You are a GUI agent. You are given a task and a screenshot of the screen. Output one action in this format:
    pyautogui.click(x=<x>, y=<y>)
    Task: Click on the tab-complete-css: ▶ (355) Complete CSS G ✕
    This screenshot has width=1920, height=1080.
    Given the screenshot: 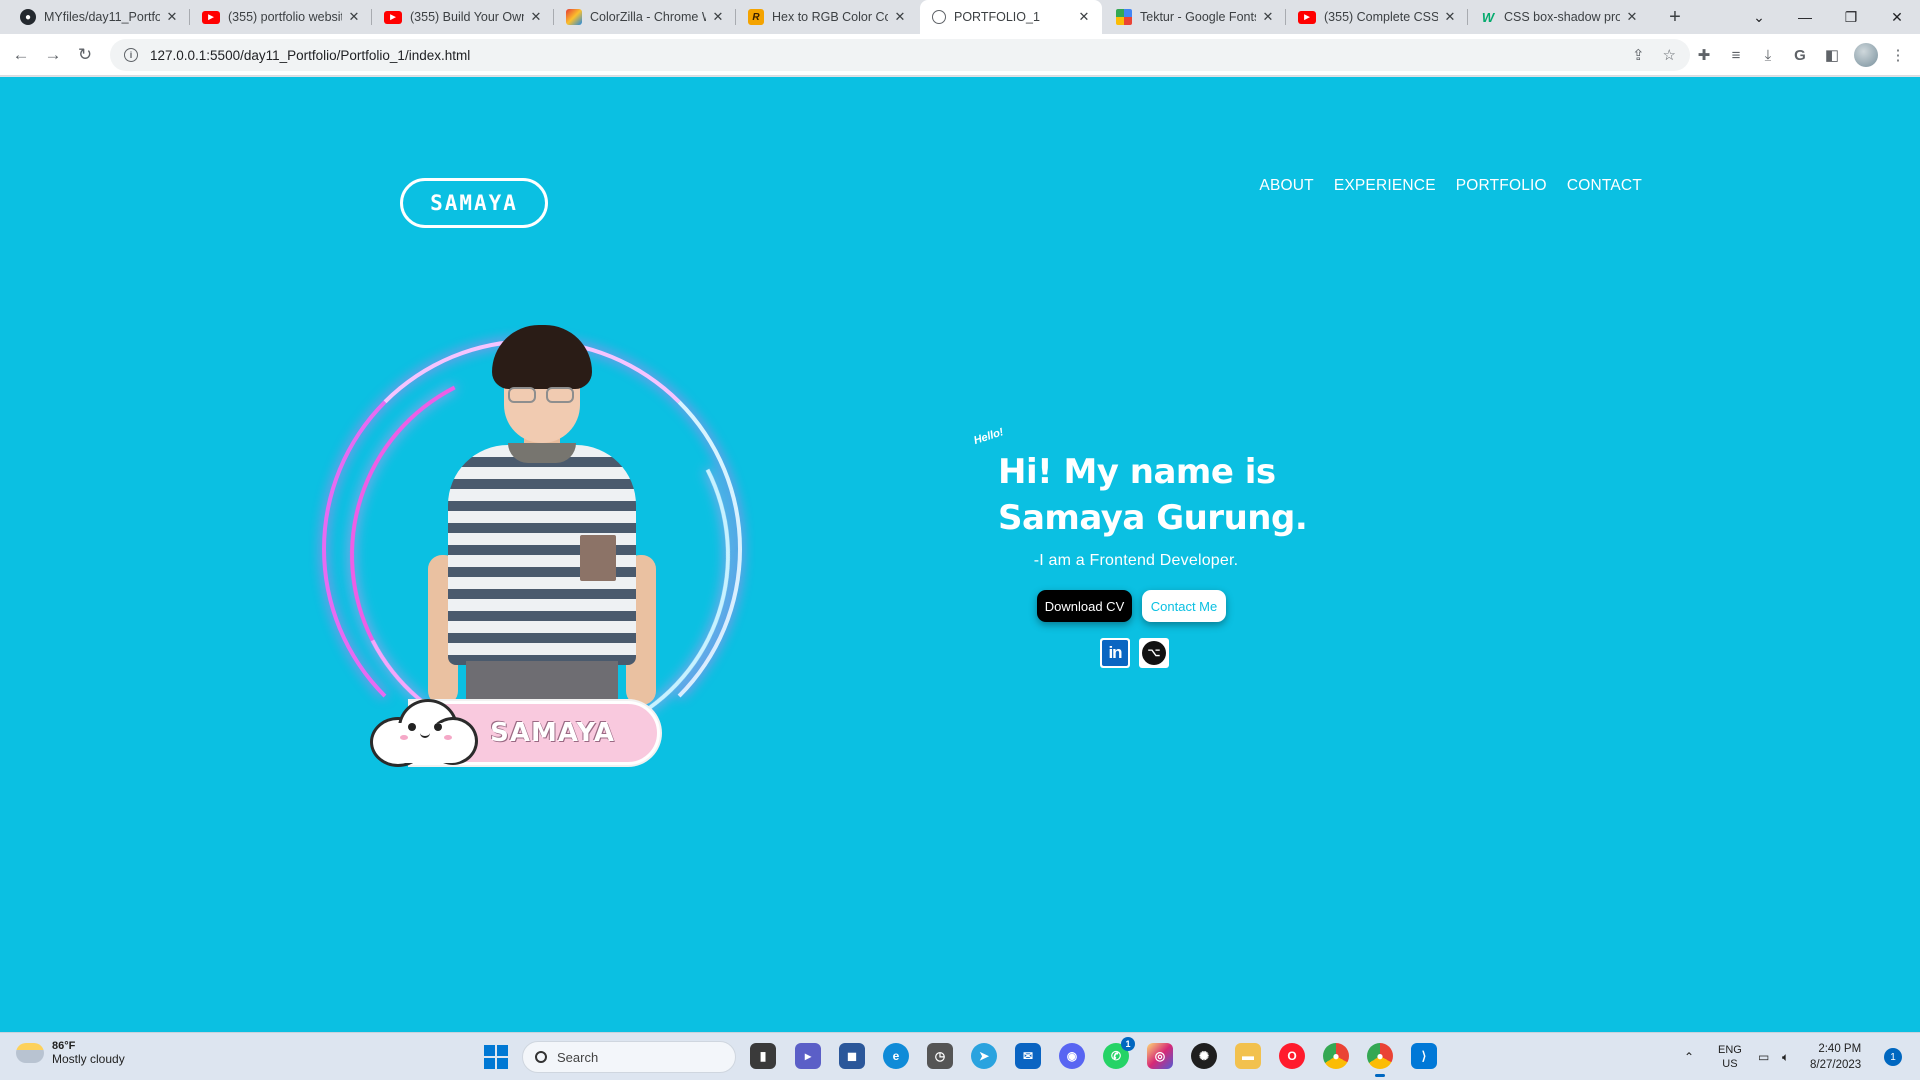 What is the action you would take?
    pyautogui.click(x=1377, y=17)
    